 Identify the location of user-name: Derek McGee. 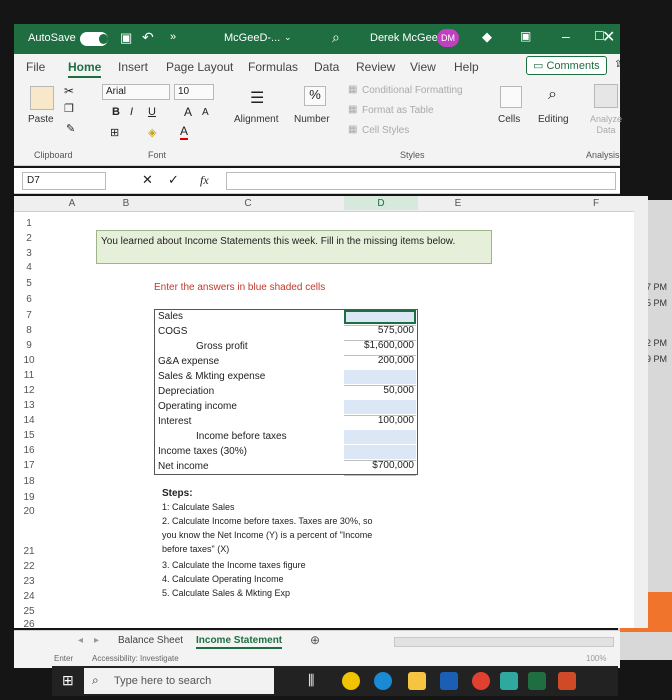
(404, 38).